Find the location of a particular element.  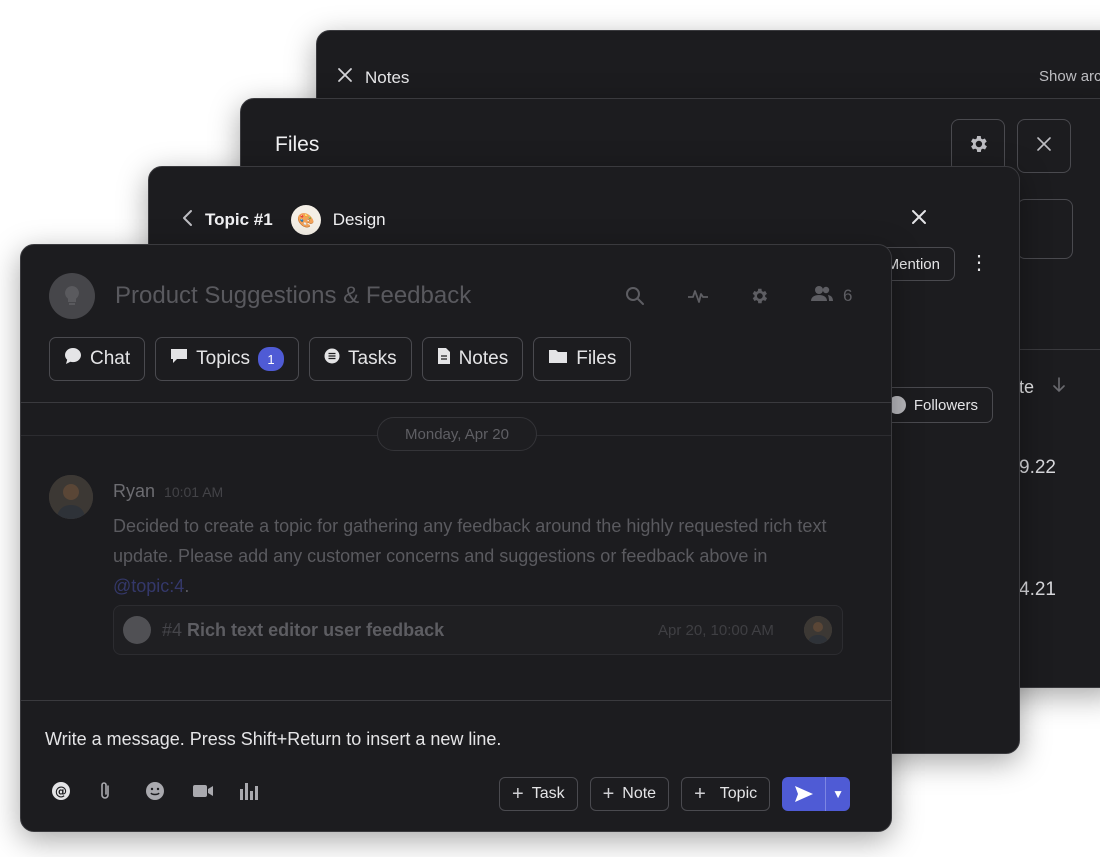

topics-count-badge: 1 is located at coordinates (271, 359).